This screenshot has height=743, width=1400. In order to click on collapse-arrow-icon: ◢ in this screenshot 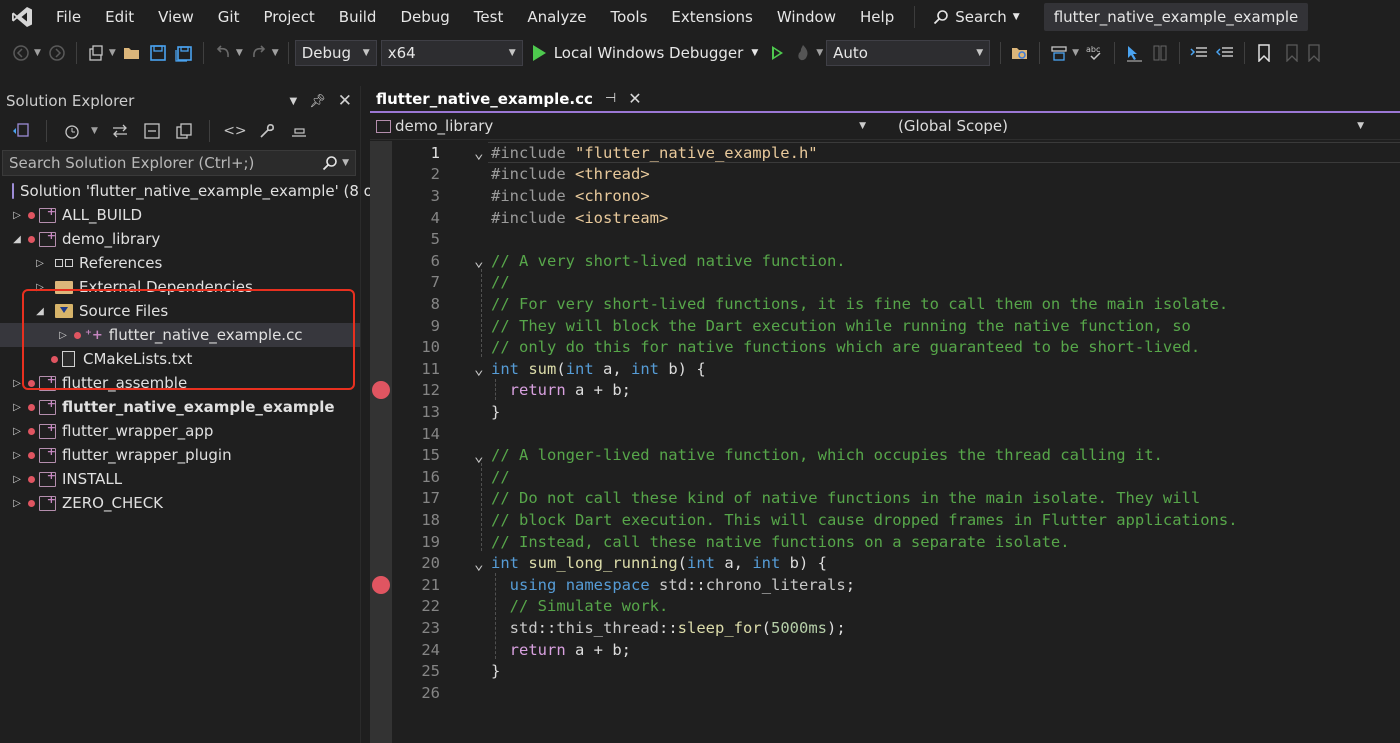, I will do `click(17, 239)`.